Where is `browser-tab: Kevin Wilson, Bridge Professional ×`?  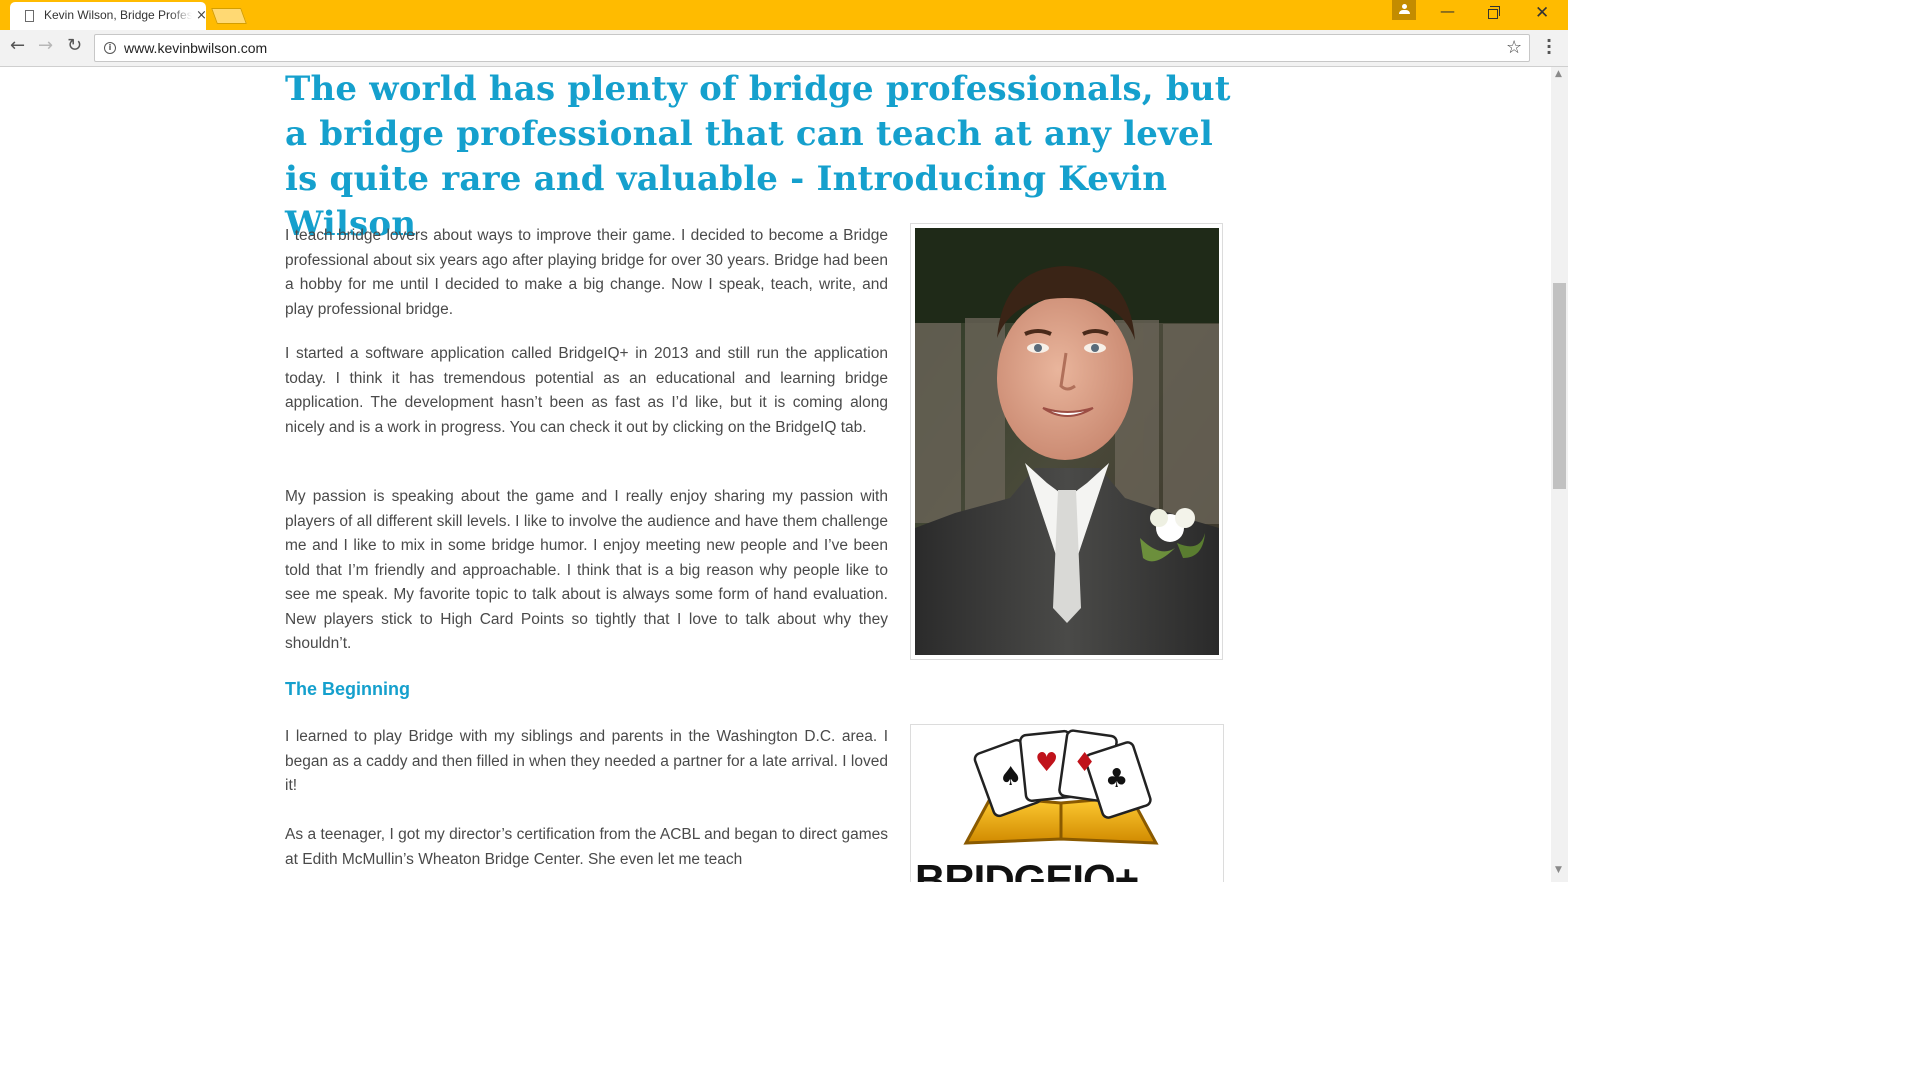
browser-tab: Kevin Wilson, Bridge Professional × is located at coordinates (108, 16).